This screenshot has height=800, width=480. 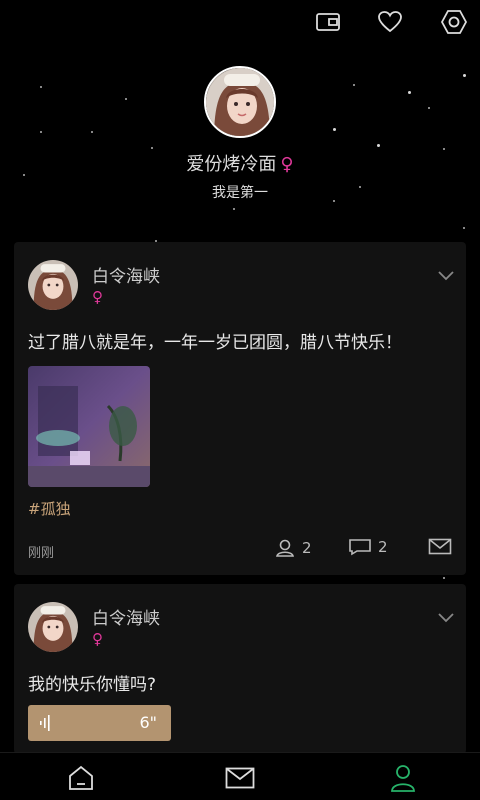 I want to click on comment-icon, so click(x=360, y=547).